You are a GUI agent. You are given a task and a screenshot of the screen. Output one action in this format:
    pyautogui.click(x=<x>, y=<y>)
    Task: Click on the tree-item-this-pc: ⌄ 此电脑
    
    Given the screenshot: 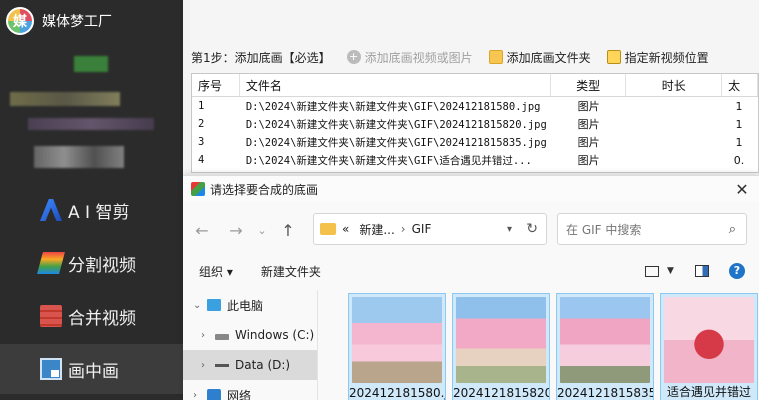 What is the action you would take?
    pyautogui.click(x=250, y=305)
    